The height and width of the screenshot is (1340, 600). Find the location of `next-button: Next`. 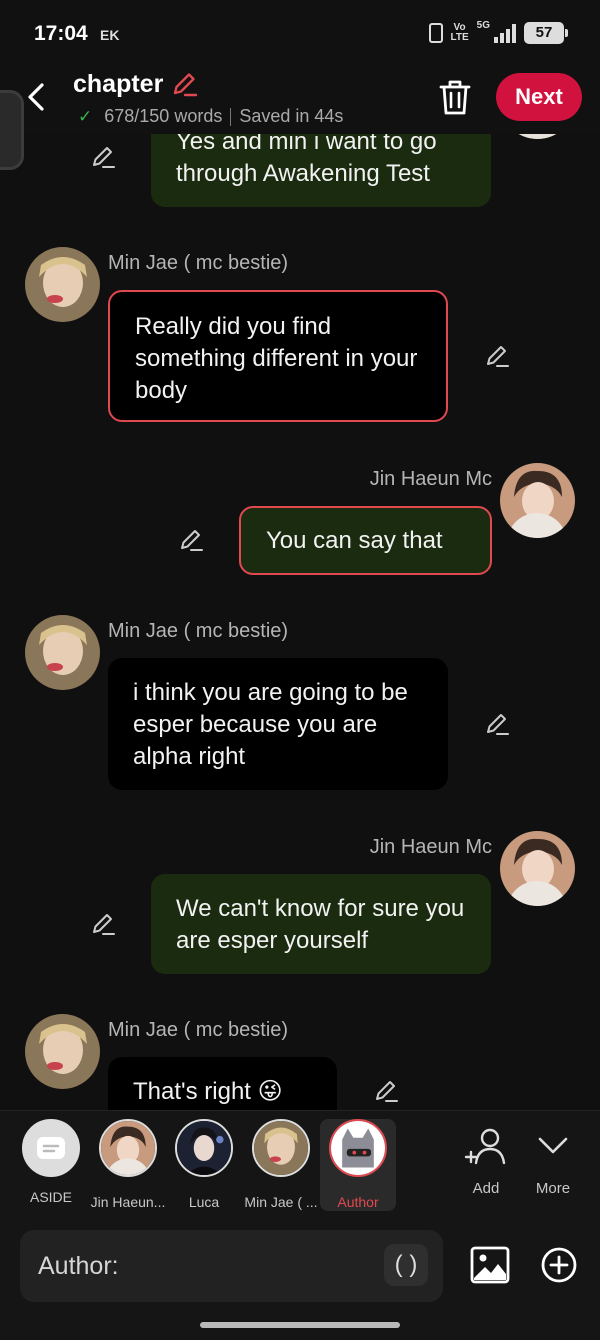

next-button: Next is located at coordinates (539, 97).